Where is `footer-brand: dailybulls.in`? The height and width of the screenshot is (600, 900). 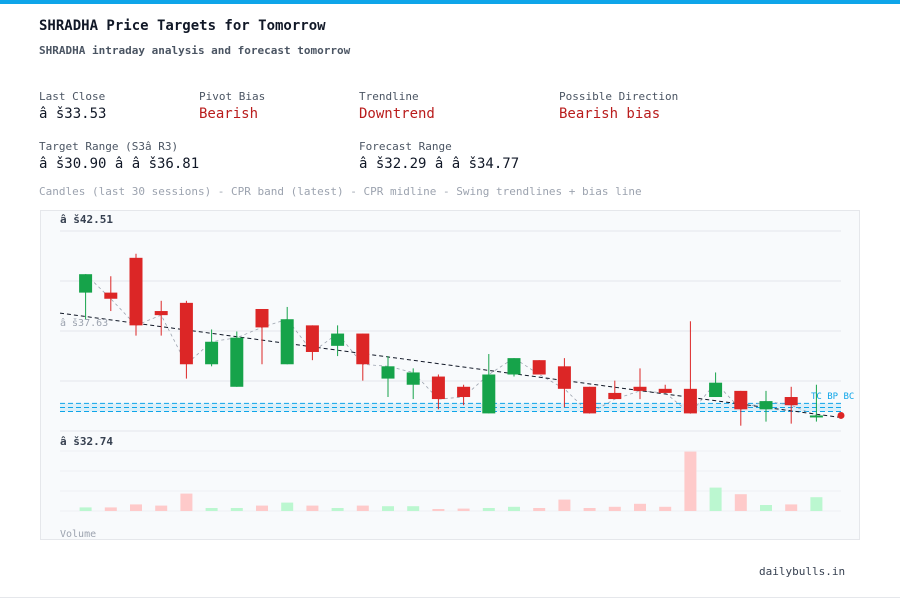 footer-brand: dailybulls.in is located at coordinates (802, 571).